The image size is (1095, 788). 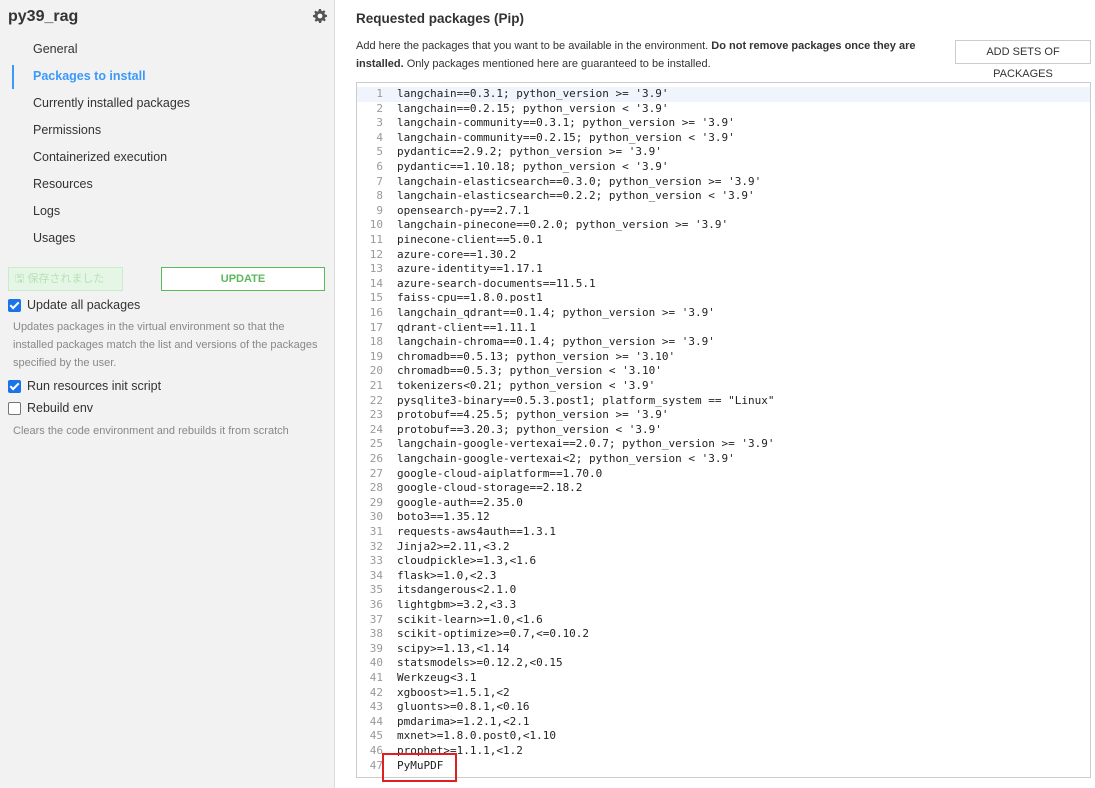 I want to click on code-text: azure-search-documents==11.5.1, so click(x=496, y=283).